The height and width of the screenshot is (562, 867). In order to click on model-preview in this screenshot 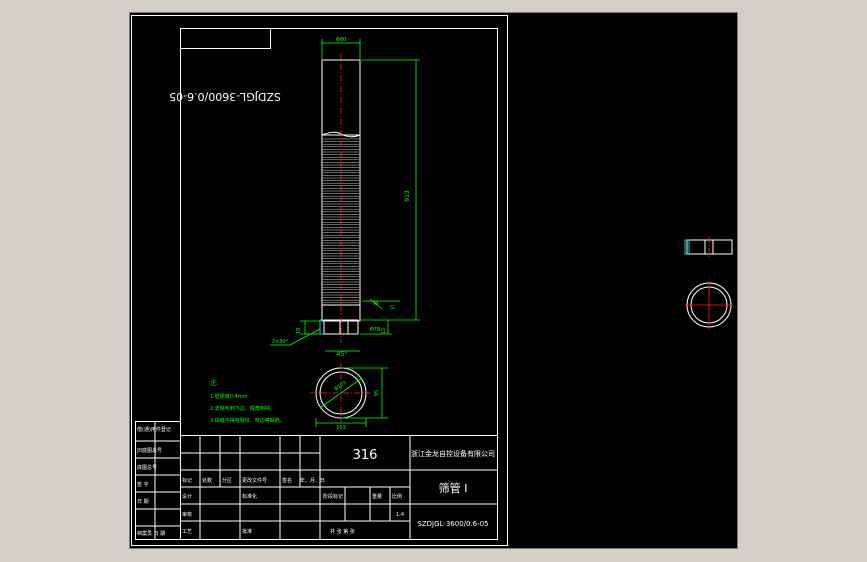, I will do `click(708, 283)`.